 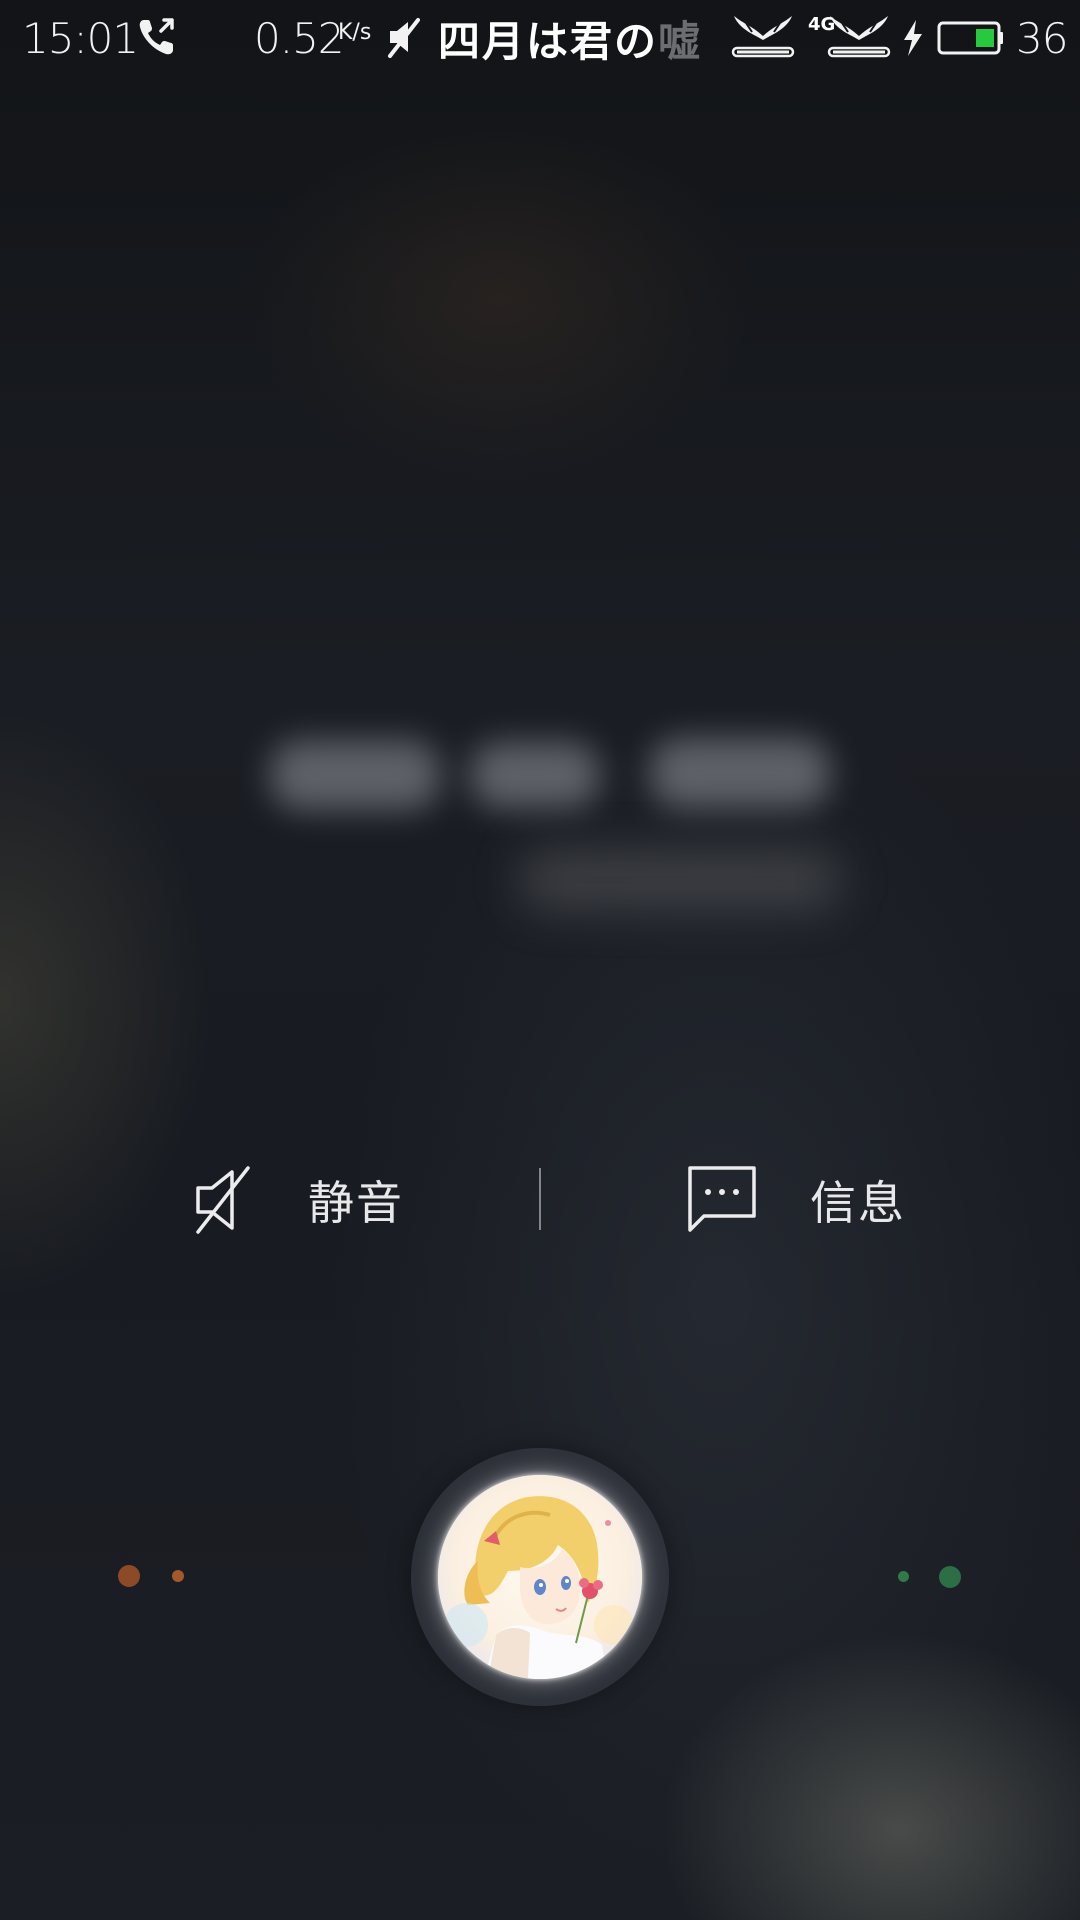 What do you see at coordinates (570, 41) in the screenshot?
I see `carrier-name: 四月は君の嘘` at bounding box center [570, 41].